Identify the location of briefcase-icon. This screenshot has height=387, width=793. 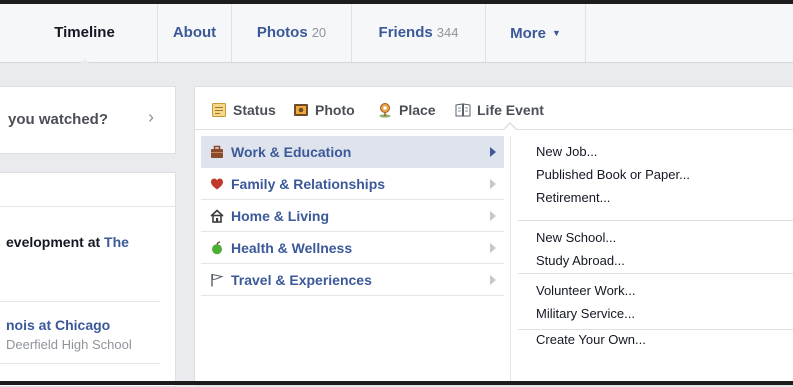
(217, 151).